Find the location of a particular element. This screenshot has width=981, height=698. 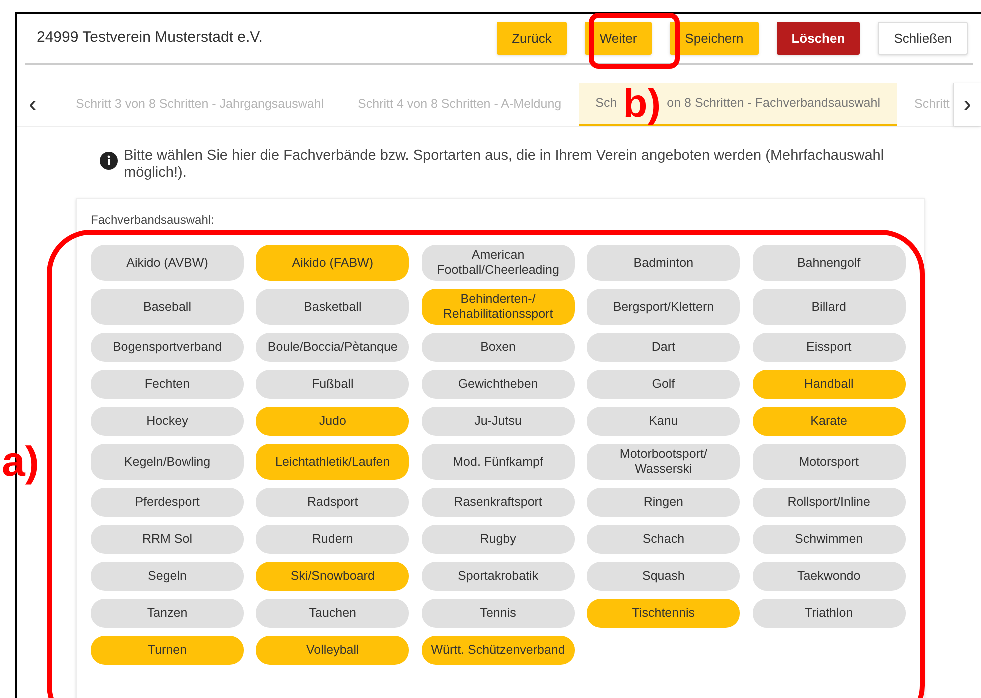

app-title: 24999 Testverein Musterstadt e.V. is located at coordinates (150, 38).